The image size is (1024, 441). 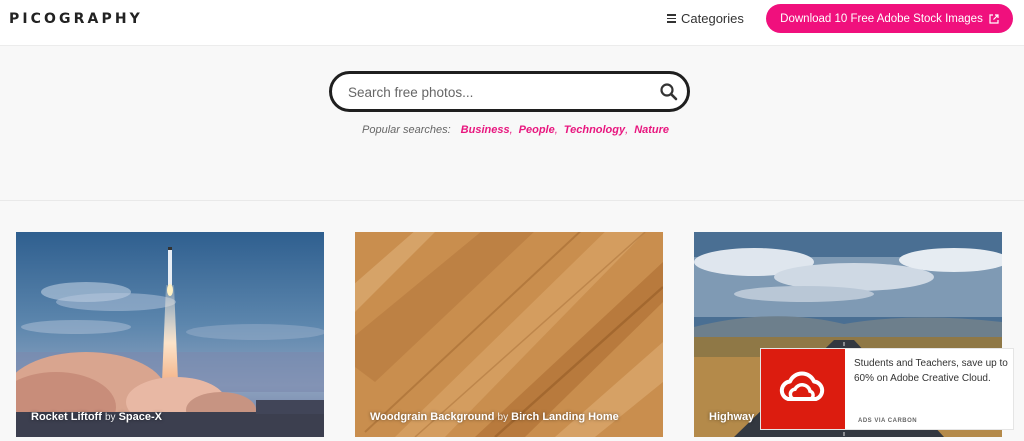 I want to click on categories-label: Categories, so click(x=712, y=18).